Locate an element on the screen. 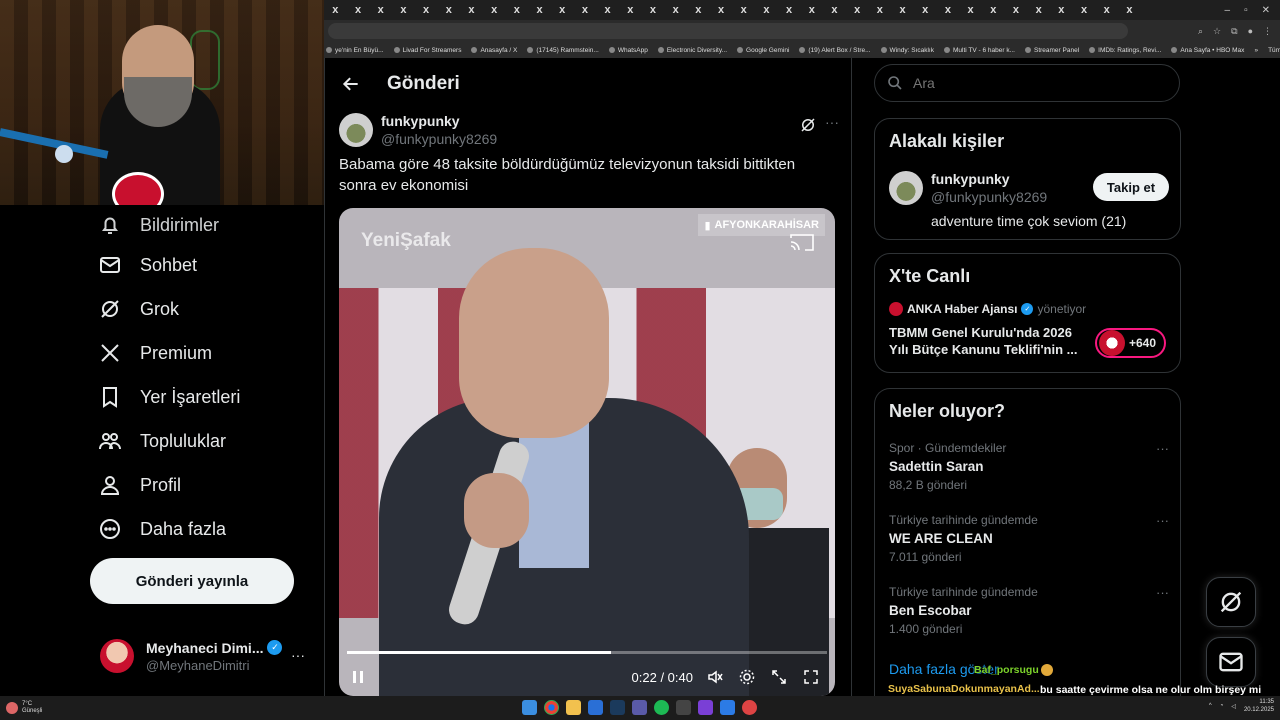 This screenshot has width=1280, height=720. bookmark-item: WhatsApp is located at coordinates (628, 50).